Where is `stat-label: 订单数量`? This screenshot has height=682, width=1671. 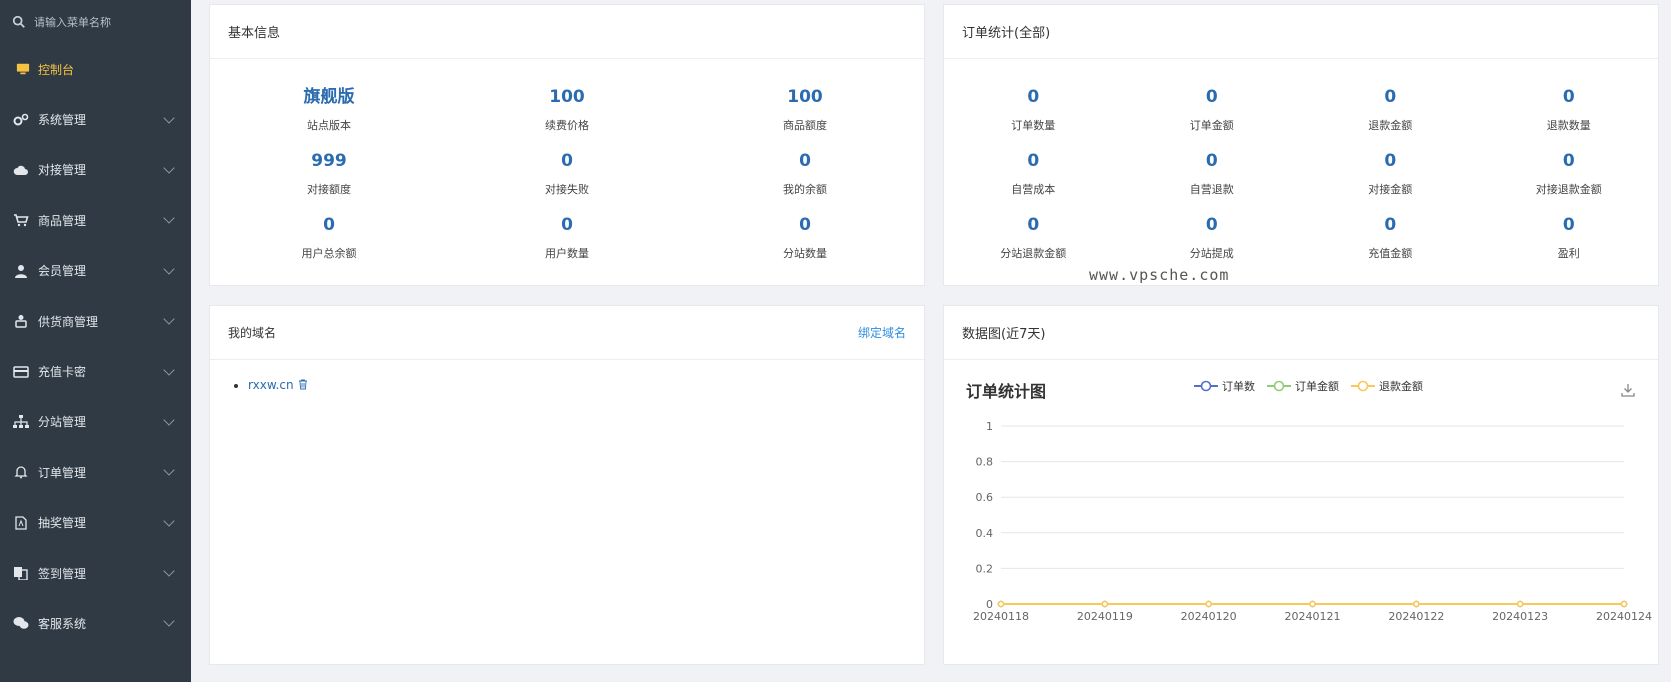 stat-label: 订单数量 is located at coordinates (1033, 125).